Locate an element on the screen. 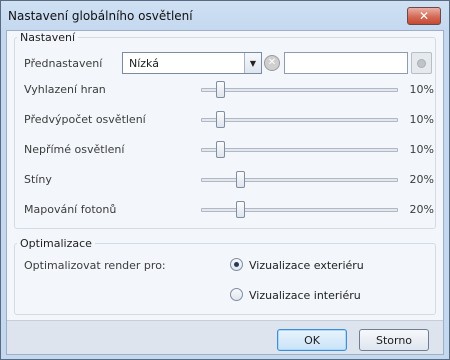  chevron-down-icon: ▼ is located at coordinates (252, 63).